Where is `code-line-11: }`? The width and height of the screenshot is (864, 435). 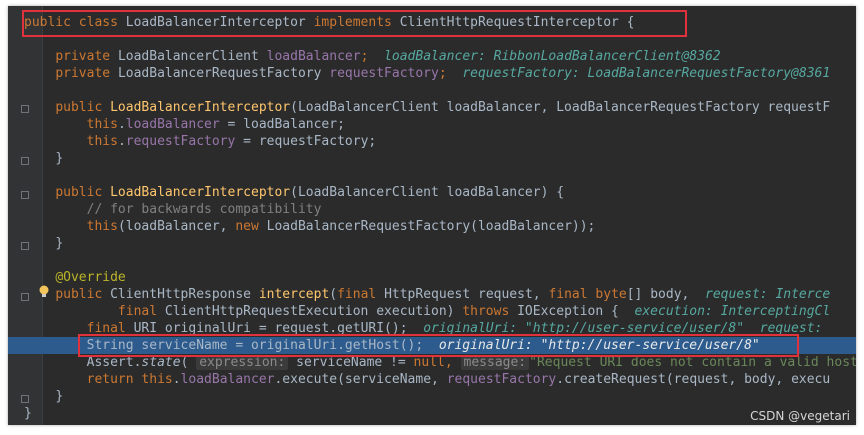
code-line-11: } is located at coordinates (432, 243).